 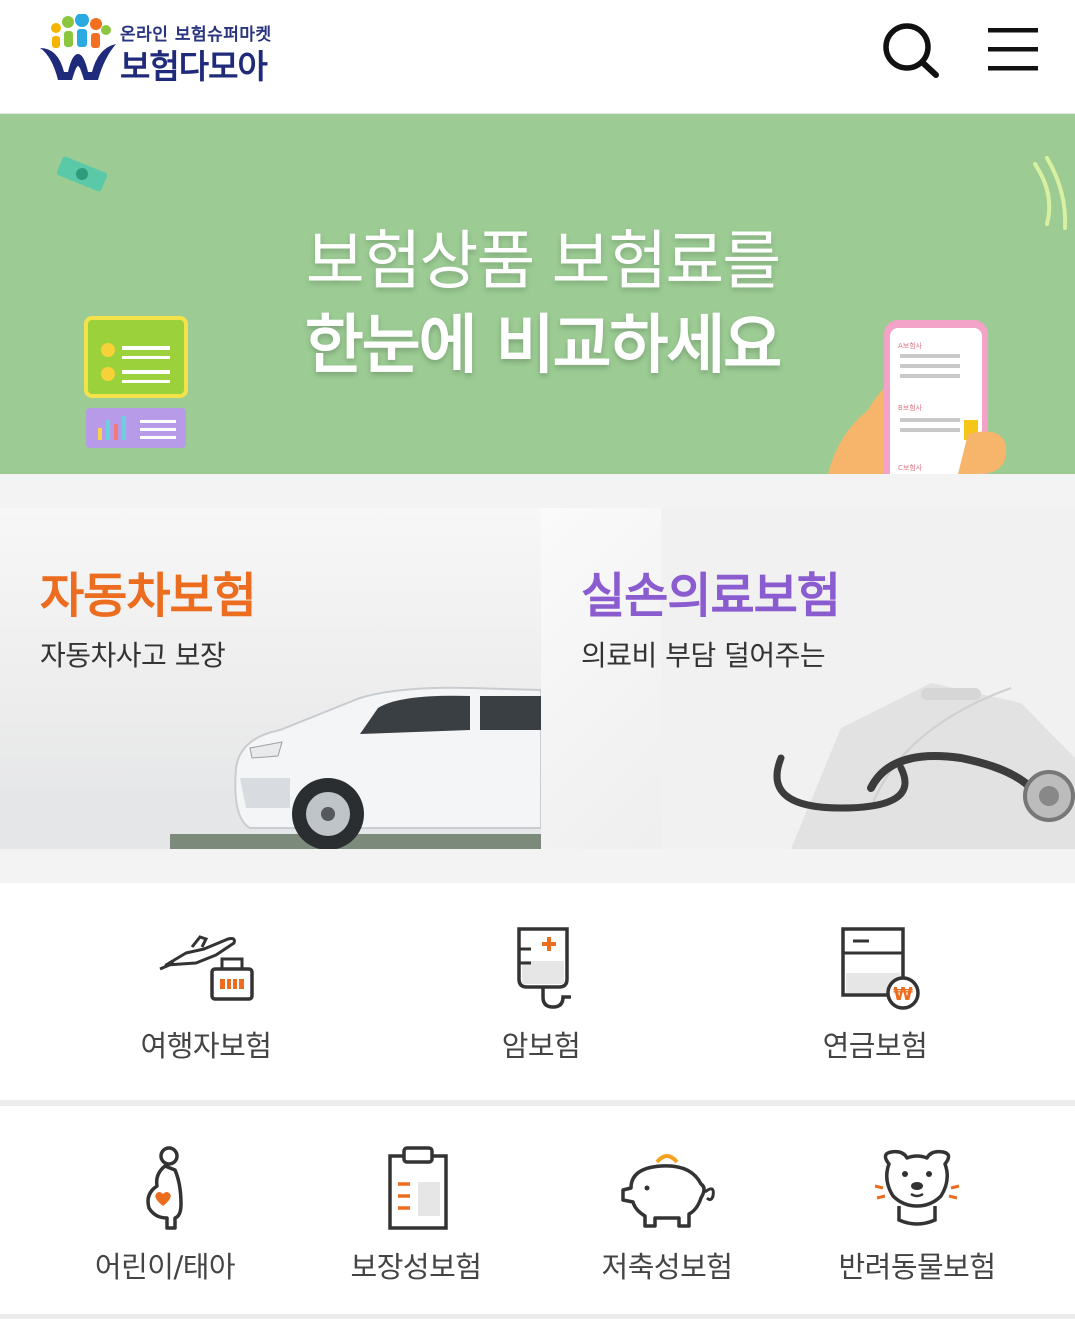 I want to click on category-label: 어린이/태아, so click(x=165, y=1267).